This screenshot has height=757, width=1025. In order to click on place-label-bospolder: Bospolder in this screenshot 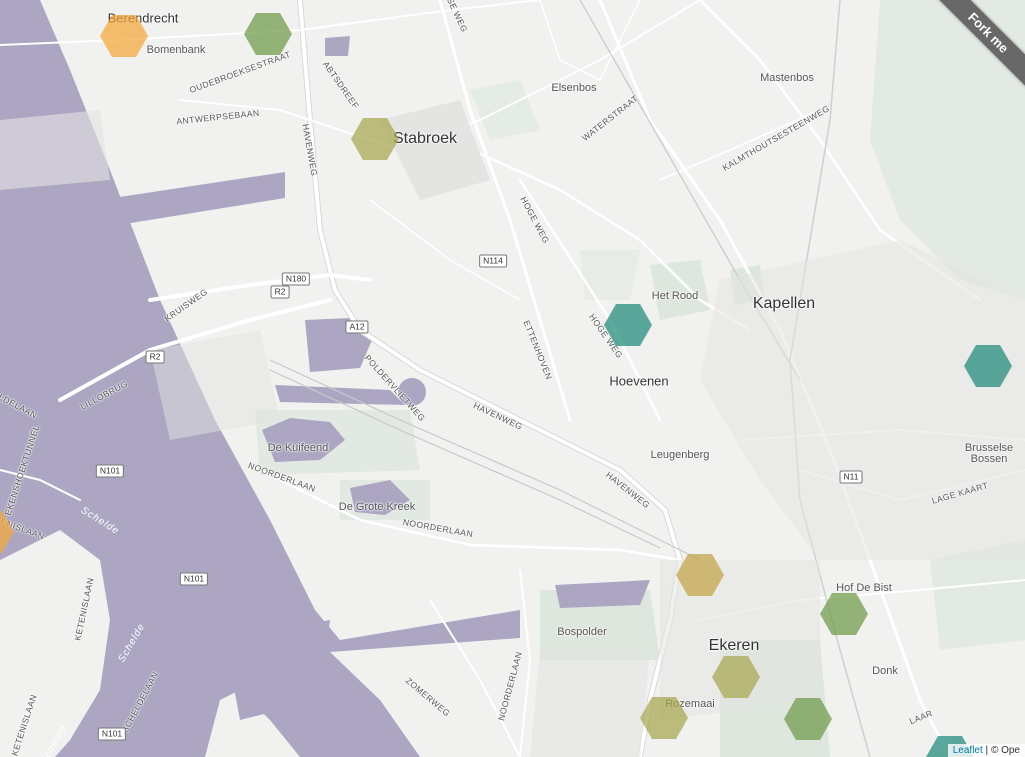, I will do `click(582, 632)`.